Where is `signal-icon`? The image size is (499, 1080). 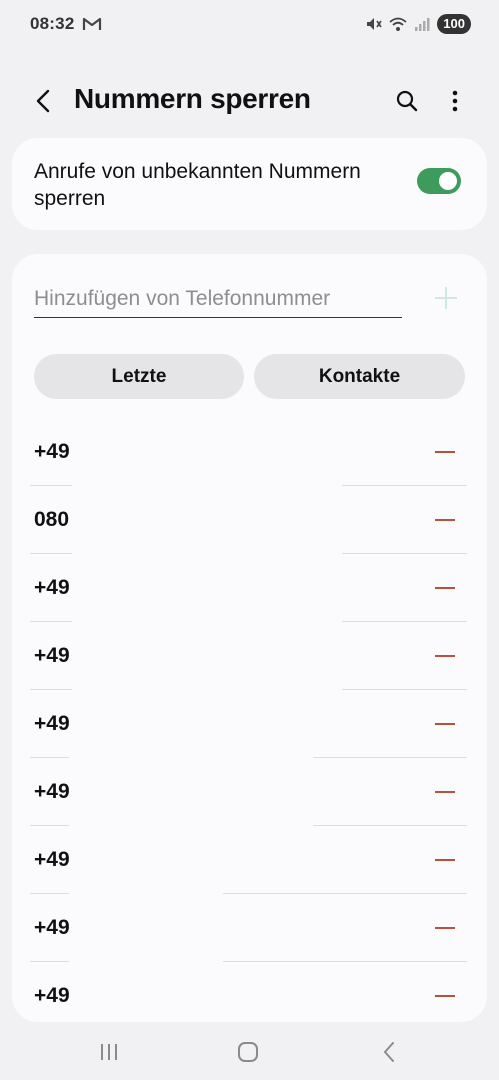
signal-icon is located at coordinates (422, 24).